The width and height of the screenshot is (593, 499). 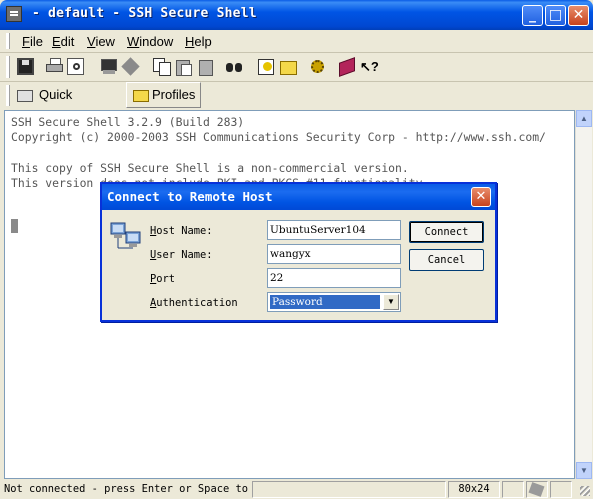 What do you see at coordinates (181, 231) in the screenshot?
I see `host-name-label: Host Name:` at bounding box center [181, 231].